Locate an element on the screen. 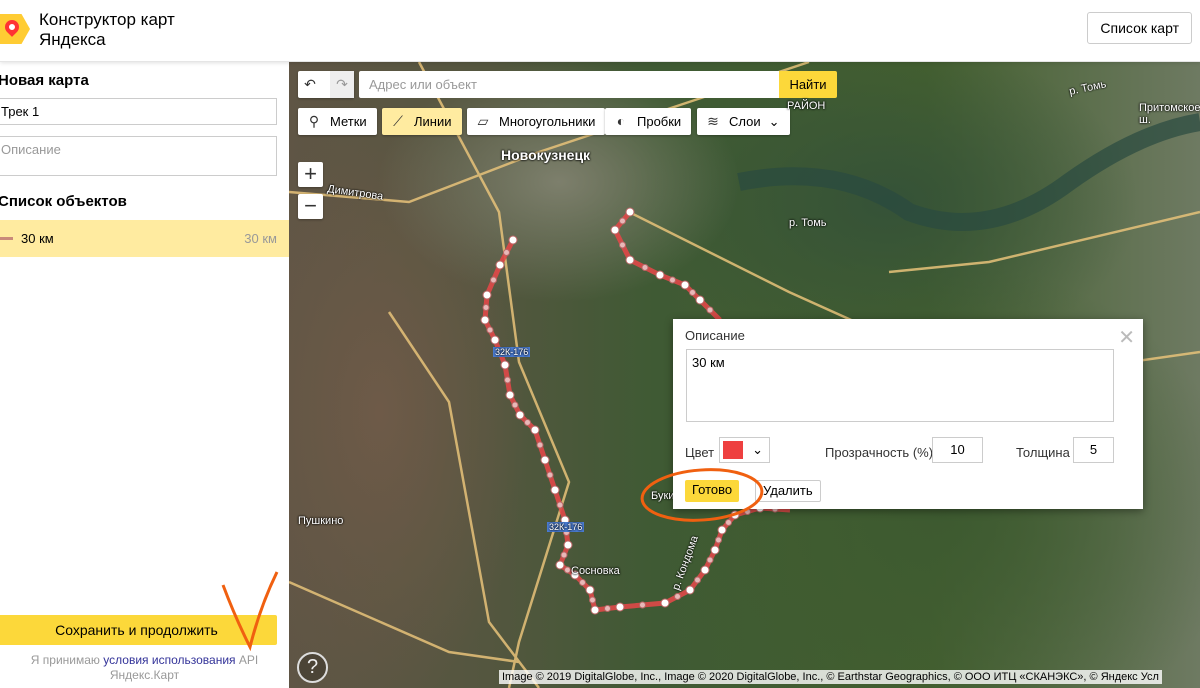 This screenshot has height=688, width=1200. search-input: Адрес или объект is located at coordinates (569, 84).